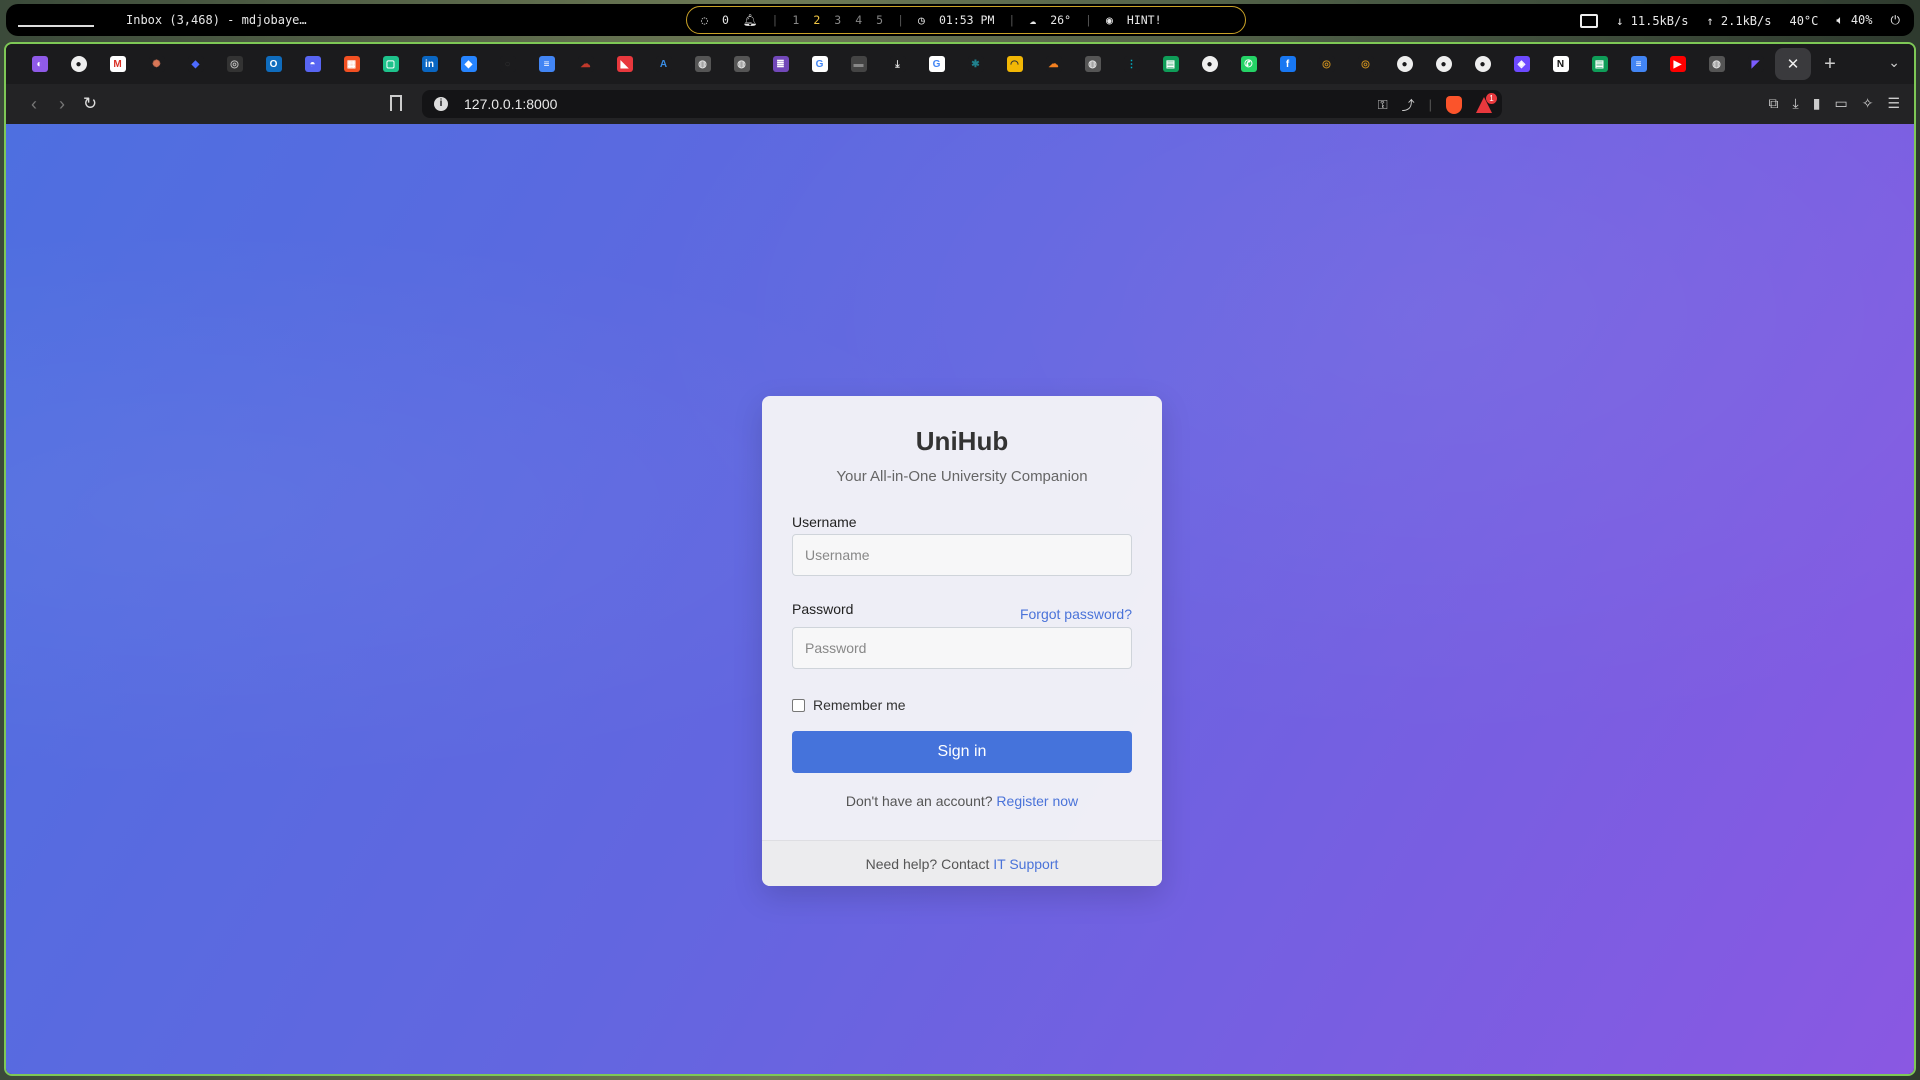  What do you see at coordinates (1486, 102) in the screenshot?
I see `brave-rewards-icon: 1` at bounding box center [1486, 102].